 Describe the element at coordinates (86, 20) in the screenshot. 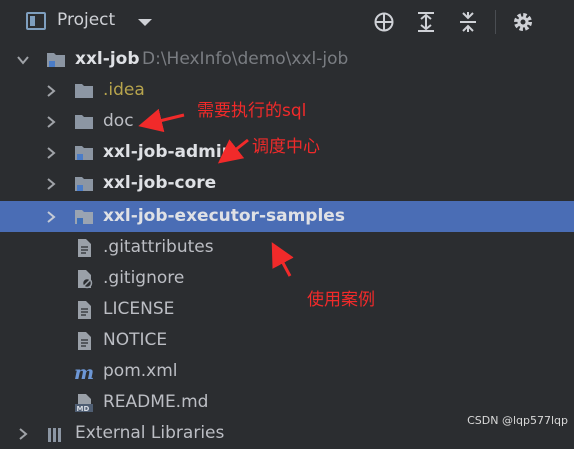

I see `project-title: Project` at that location.